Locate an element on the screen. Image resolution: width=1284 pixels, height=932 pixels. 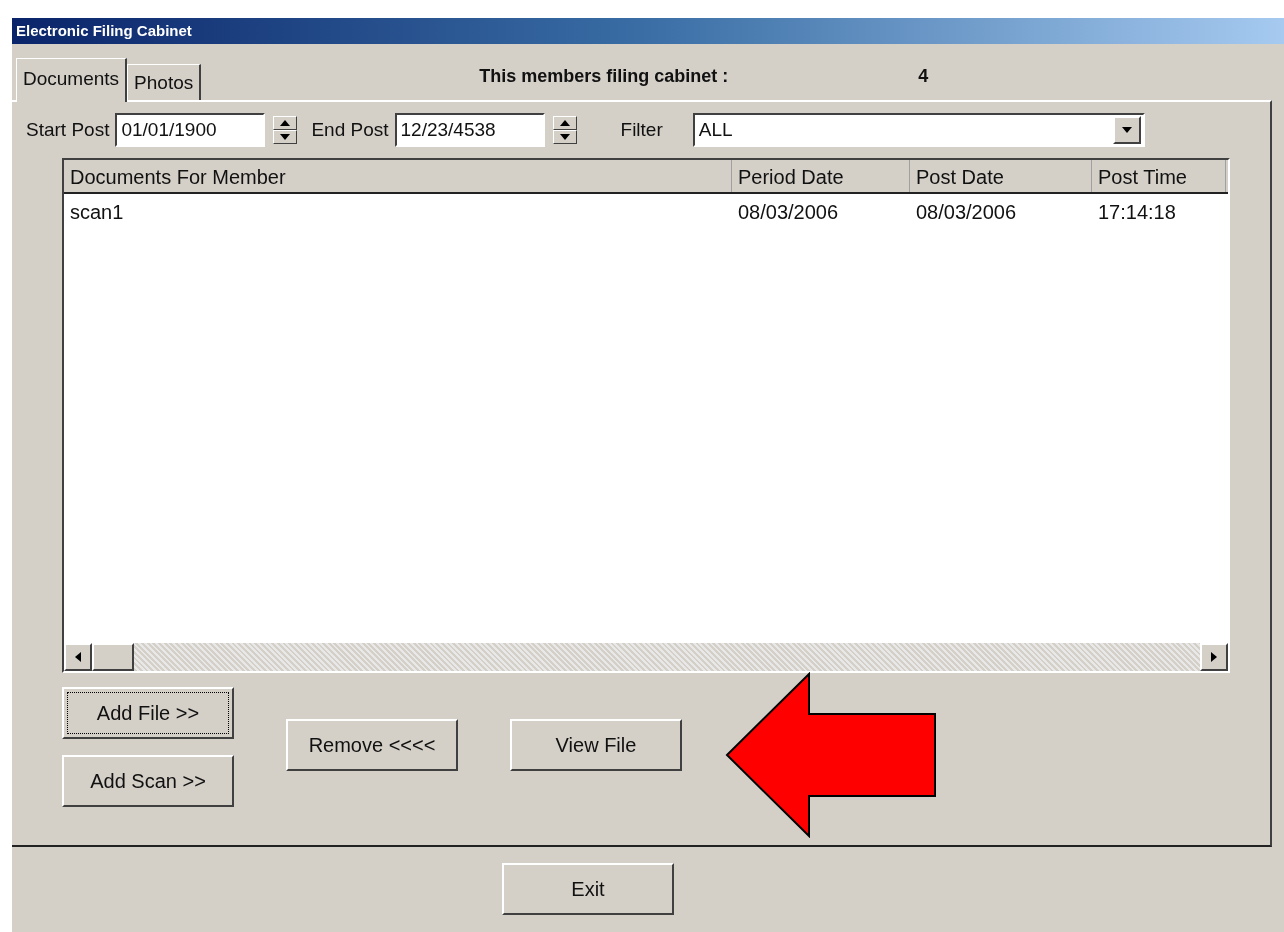
cabinet-label: This members filing cabinet : is located at coordinates (604, 76).